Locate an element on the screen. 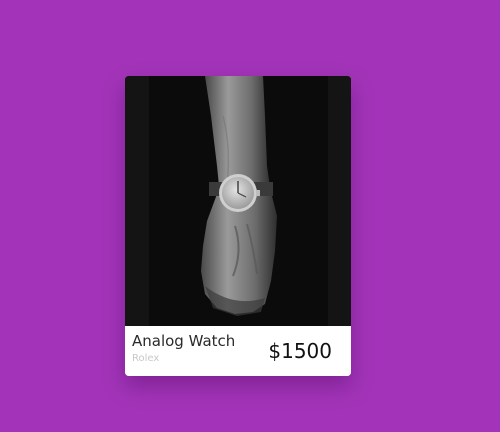 Image resolution: width=500 pixels, height=432 pixels. product-name: Analog Watch is located at coordinates (184, 341).